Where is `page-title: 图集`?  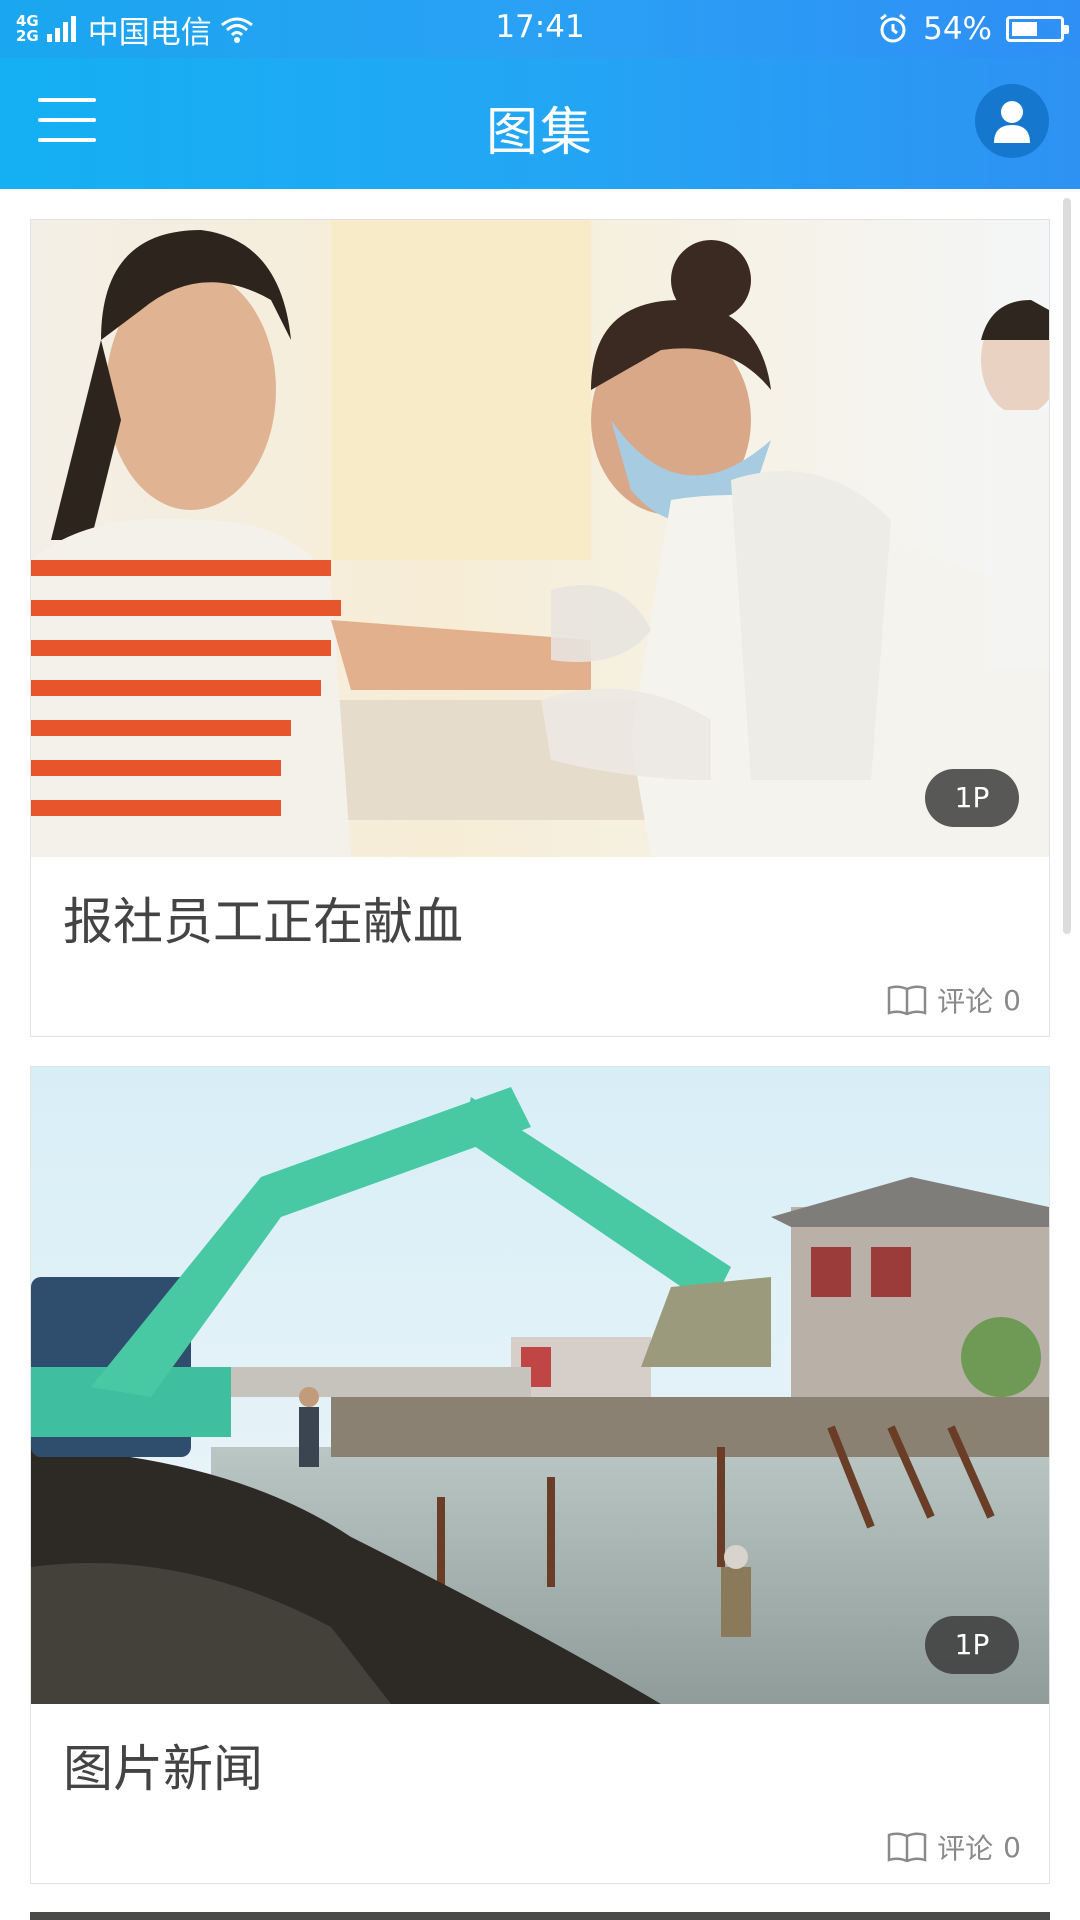
page-title: 图集 is located at coordinates (539, 133).